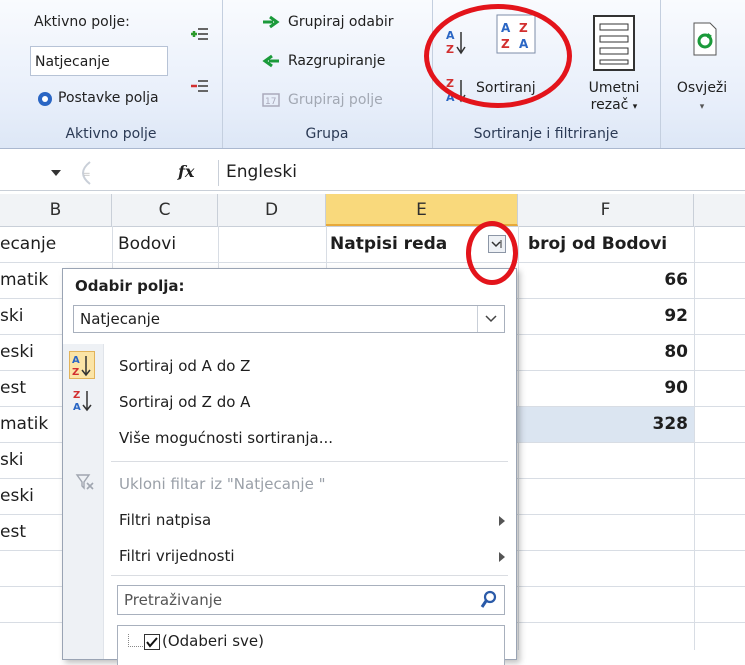 This screenshot has width=745, height=665. What do you see at coordinates (200, 89) in the screenshot?
I see `collapse-field-icon` at bounding box center [200, 89].